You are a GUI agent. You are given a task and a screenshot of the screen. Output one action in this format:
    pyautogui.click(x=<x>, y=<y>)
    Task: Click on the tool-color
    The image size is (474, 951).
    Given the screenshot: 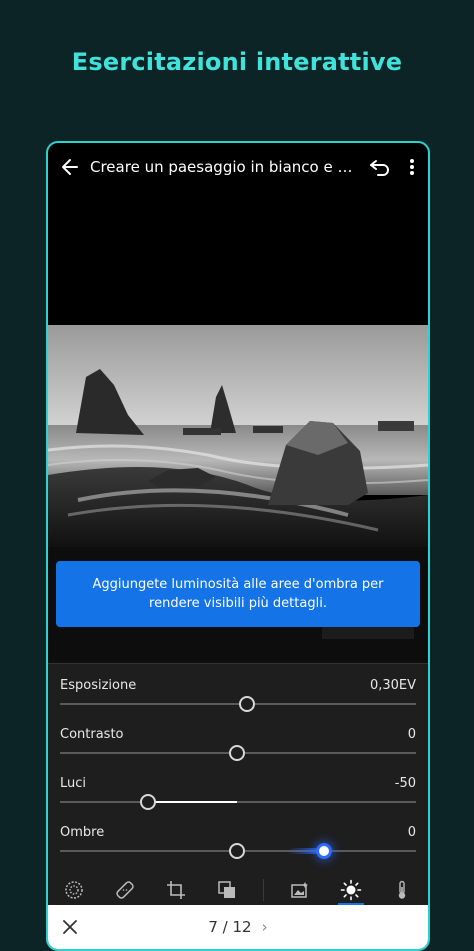 What is the action you would take?
    pyautogui.click(x=402, y=890)
    